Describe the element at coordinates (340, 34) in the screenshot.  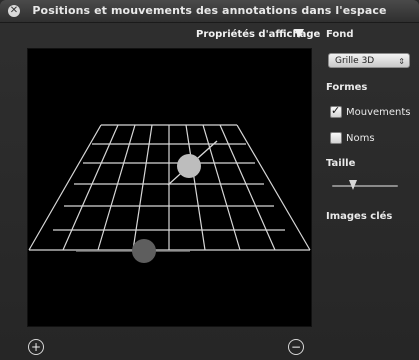
I see `fond-label: Fond` at that location.